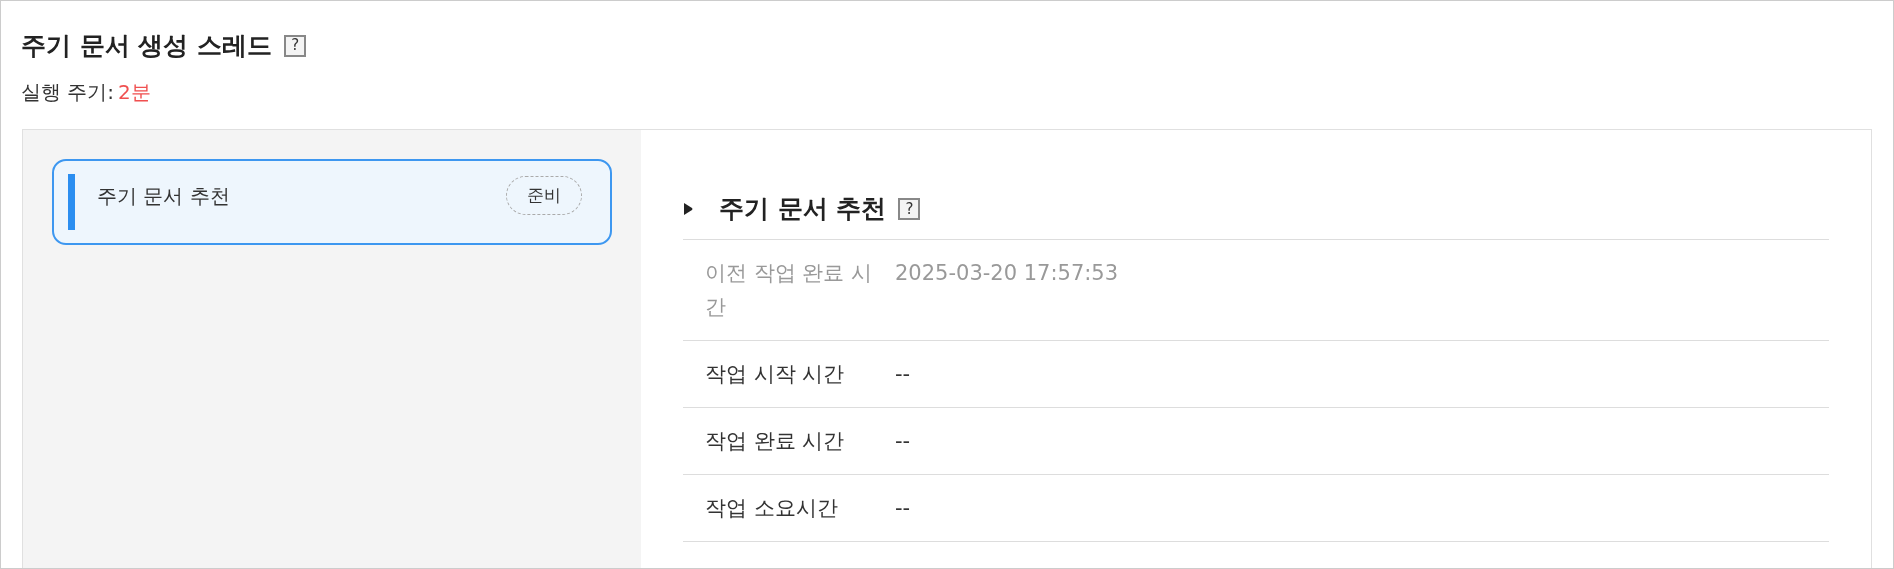 This screenshot has height=569, width=1894. I want to click on period-label: 실행 주기:, so click(68, 92).